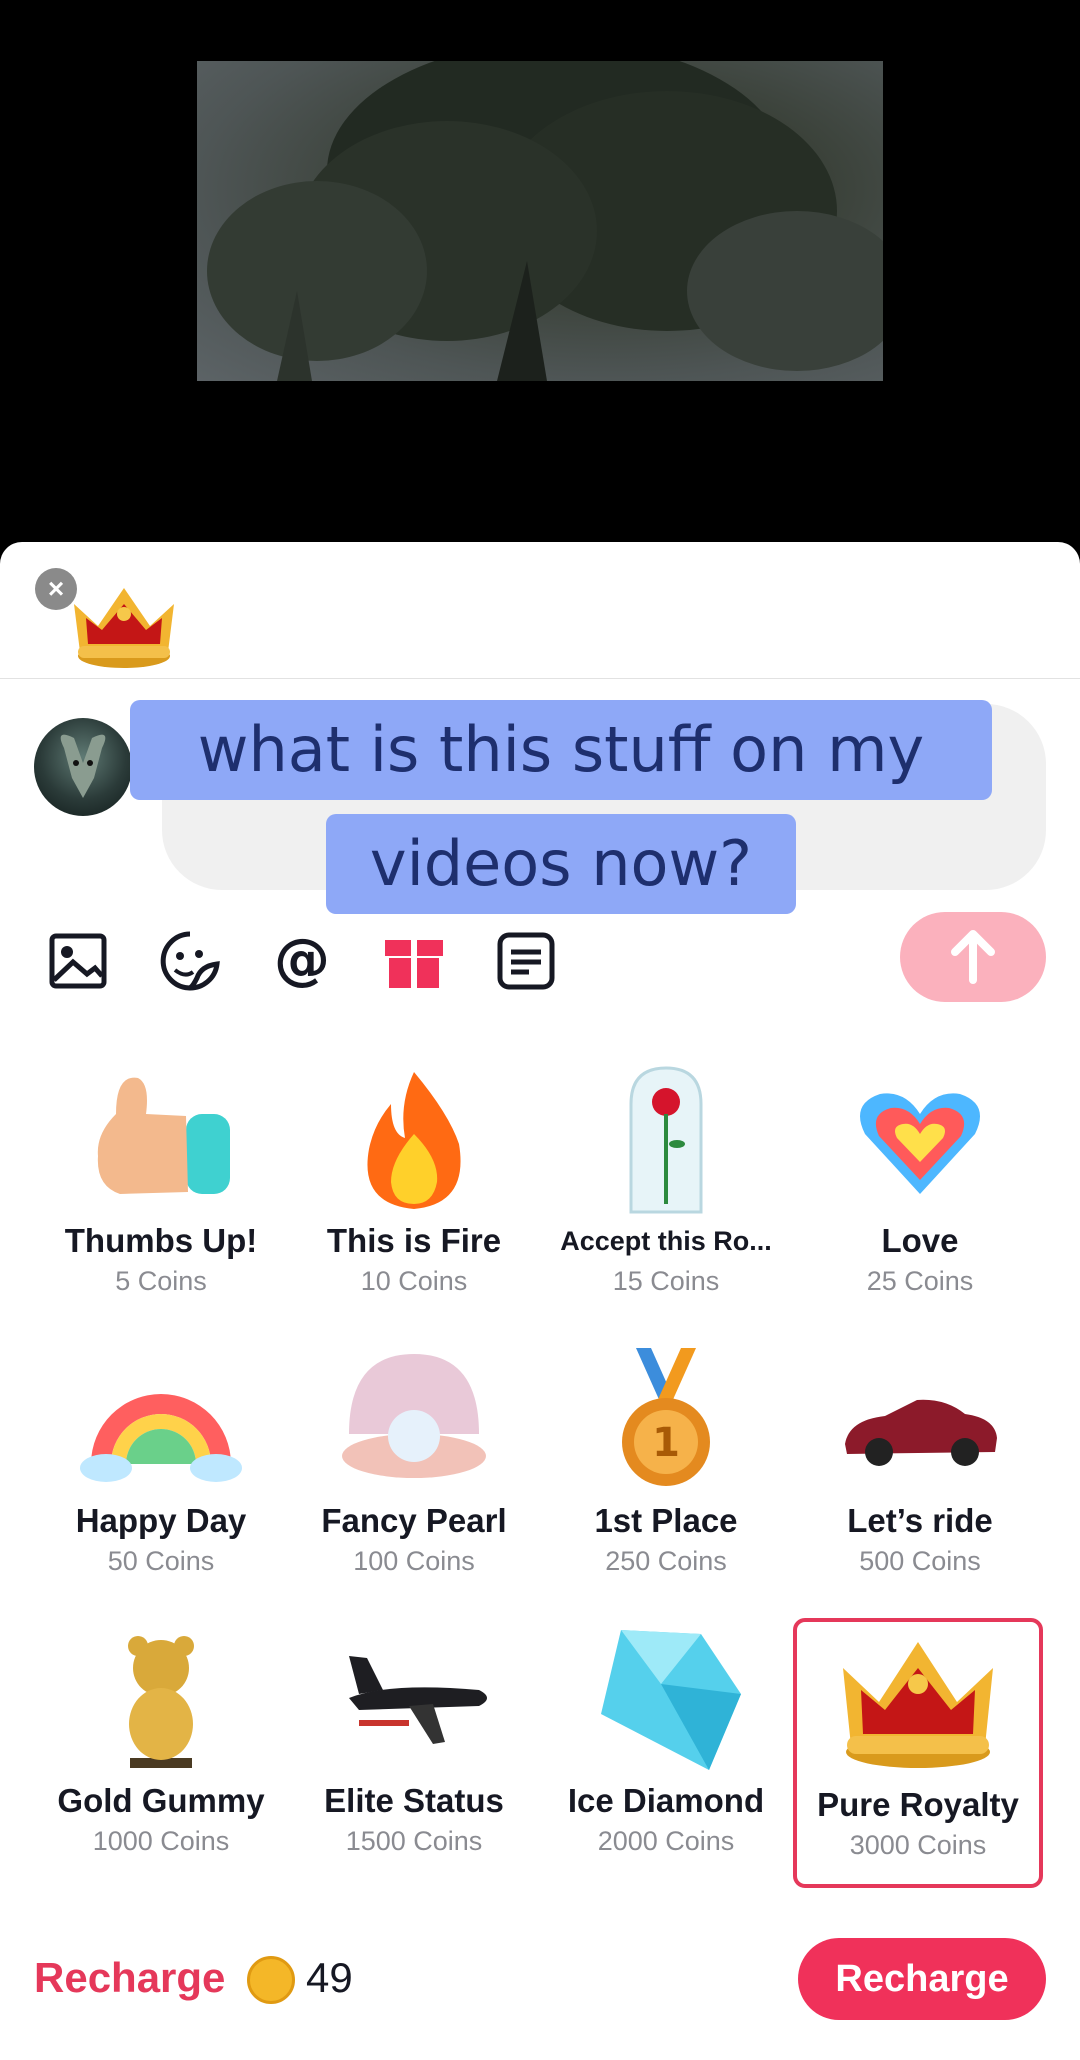 Image resolution: width=1080 pixels, height=2060 pixels. Describe the element at coordinates (161, 1561) in the screenshot. I see `gift-price: 50 Coins` at that location.